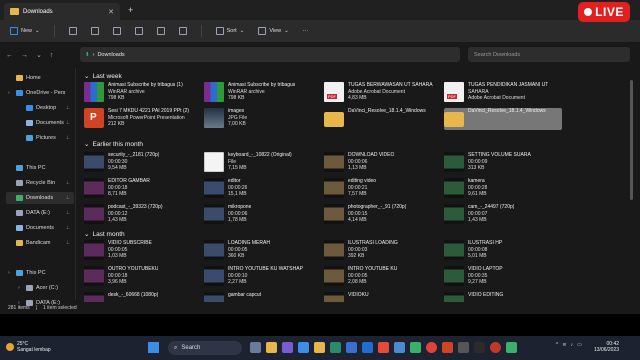  What do you see at coordinates (383, 297) in the screenshot?
I see `file-item: VIDIOKU` at bounding box center [383, 297].